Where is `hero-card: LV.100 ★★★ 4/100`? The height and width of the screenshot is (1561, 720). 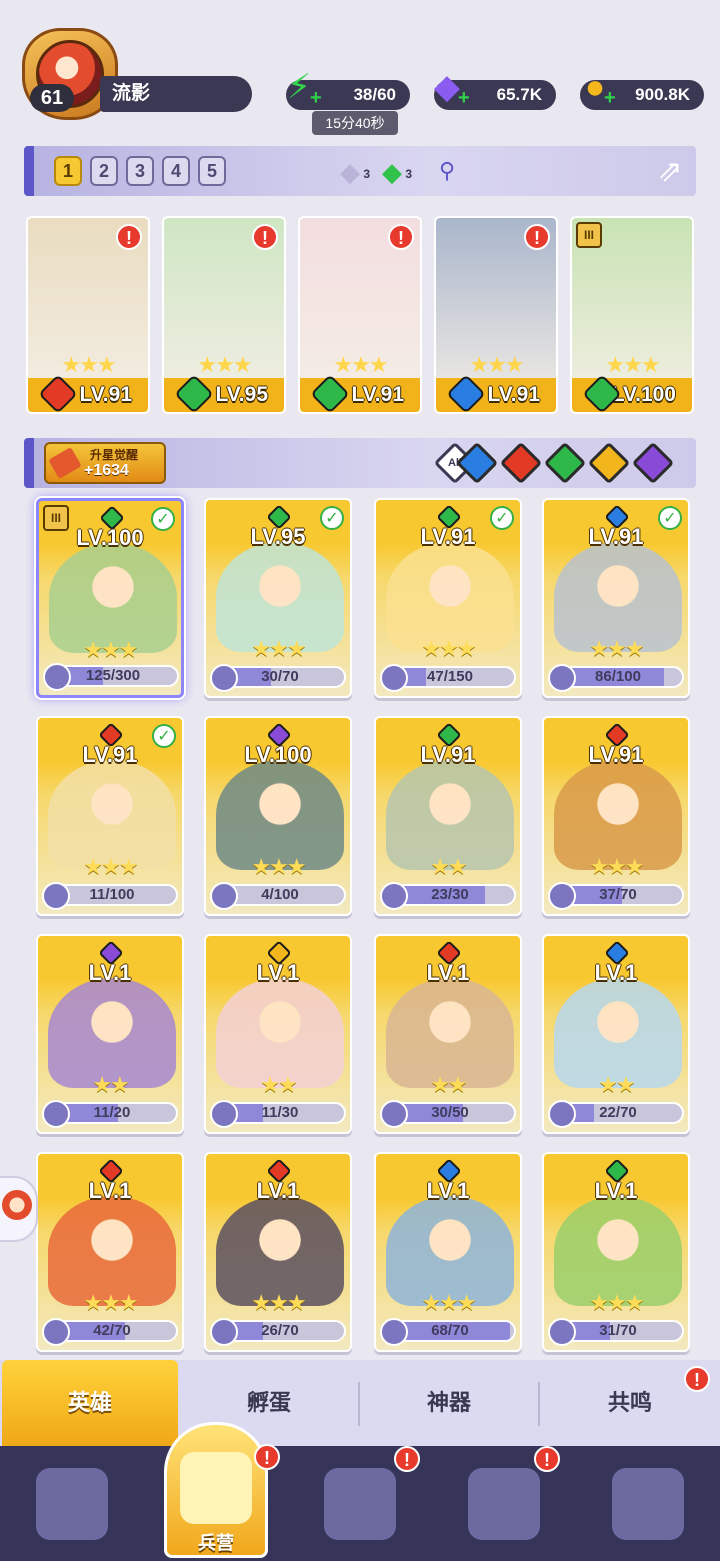
hero-card: LV.100 ★★★ 4/100 is located at coordinates (278, 816).